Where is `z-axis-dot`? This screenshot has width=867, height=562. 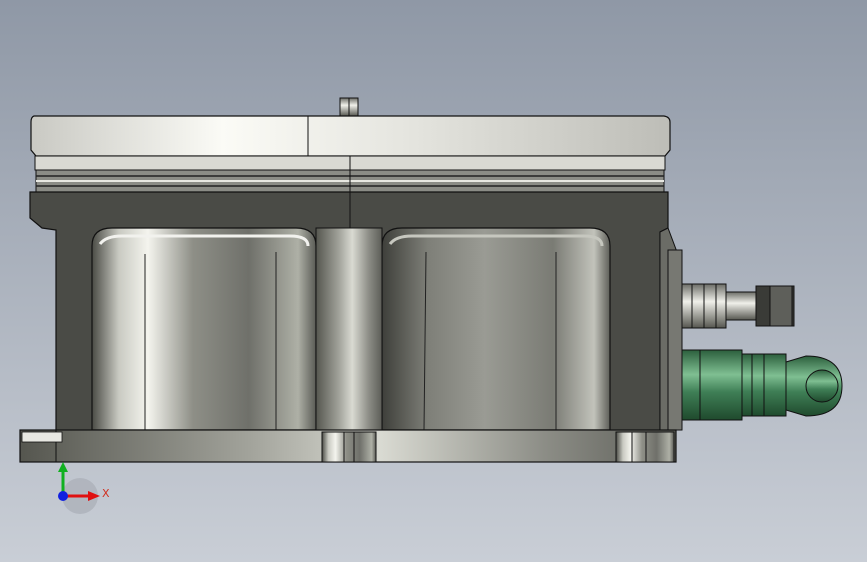
z-axis-dot is located at coordinates (63, 496).